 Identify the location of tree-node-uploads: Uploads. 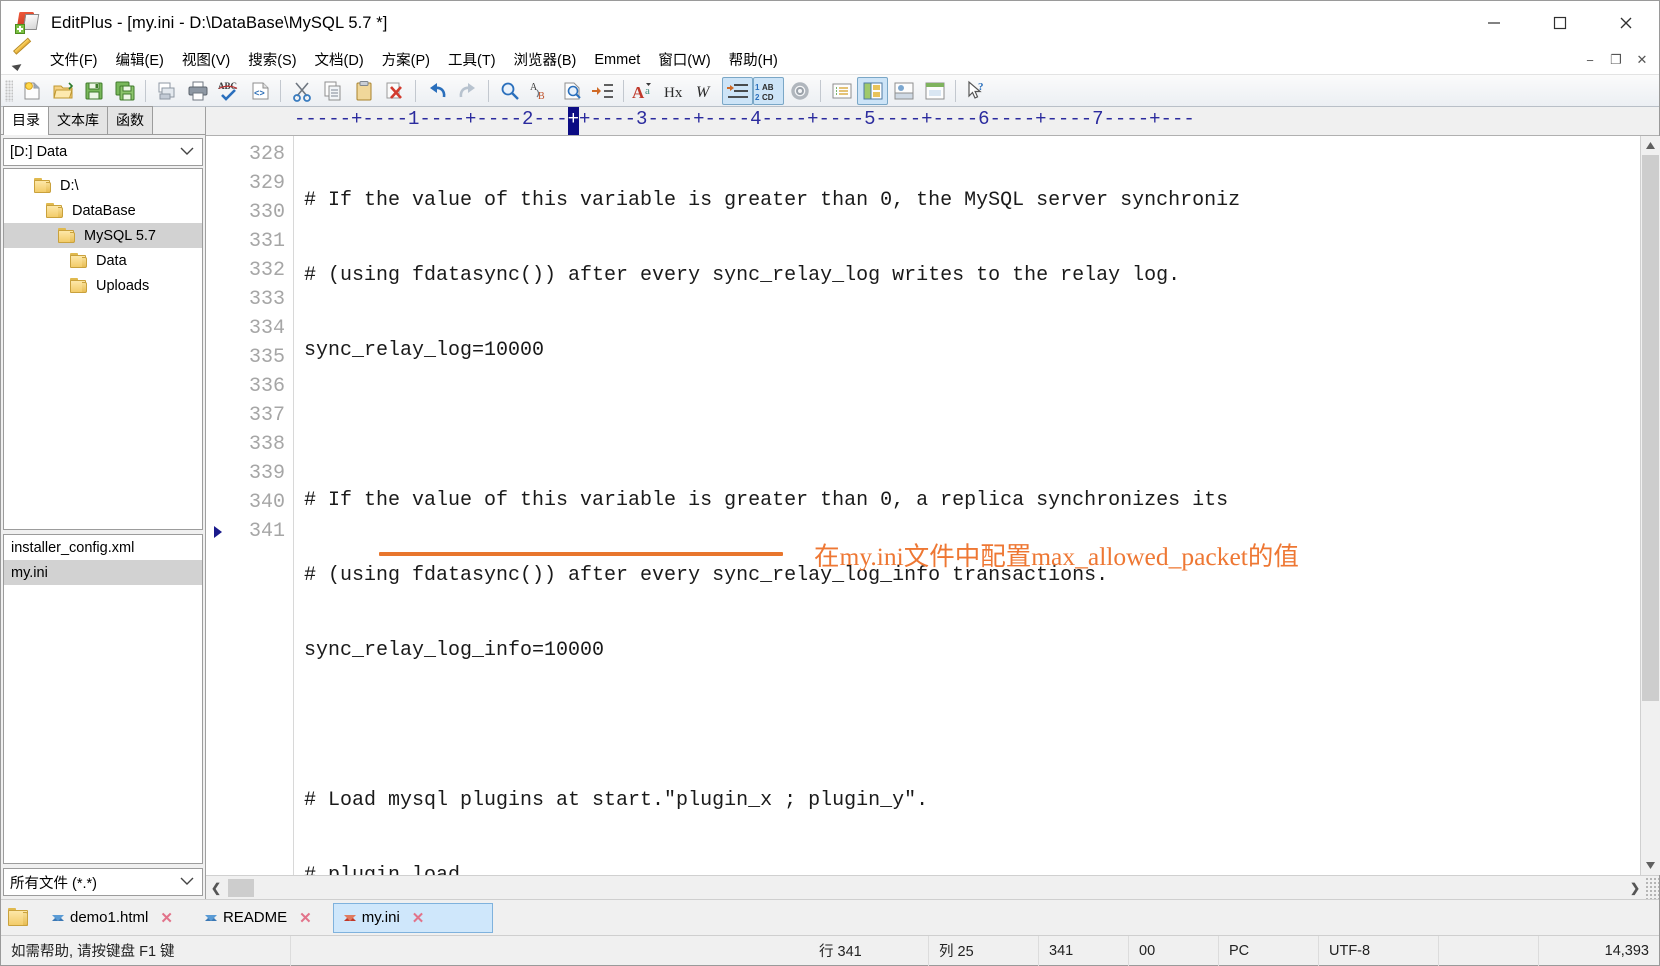
(103, 285).